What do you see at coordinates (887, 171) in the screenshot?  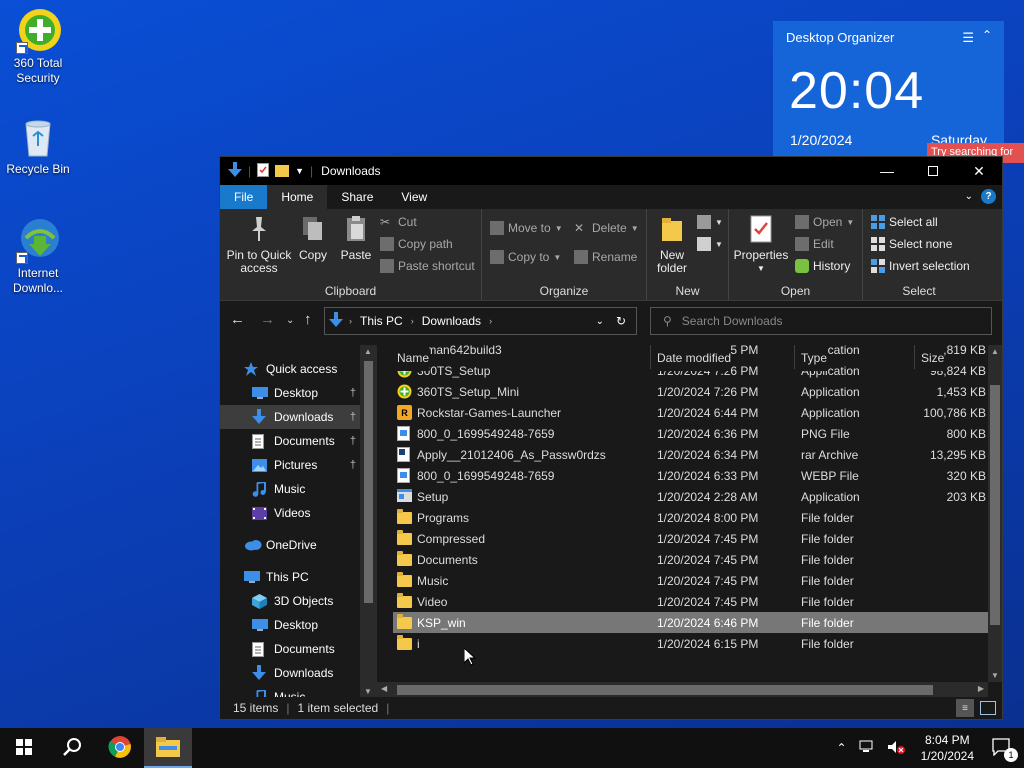 I see `minimize-button: —` at bounding box center [887, 171].